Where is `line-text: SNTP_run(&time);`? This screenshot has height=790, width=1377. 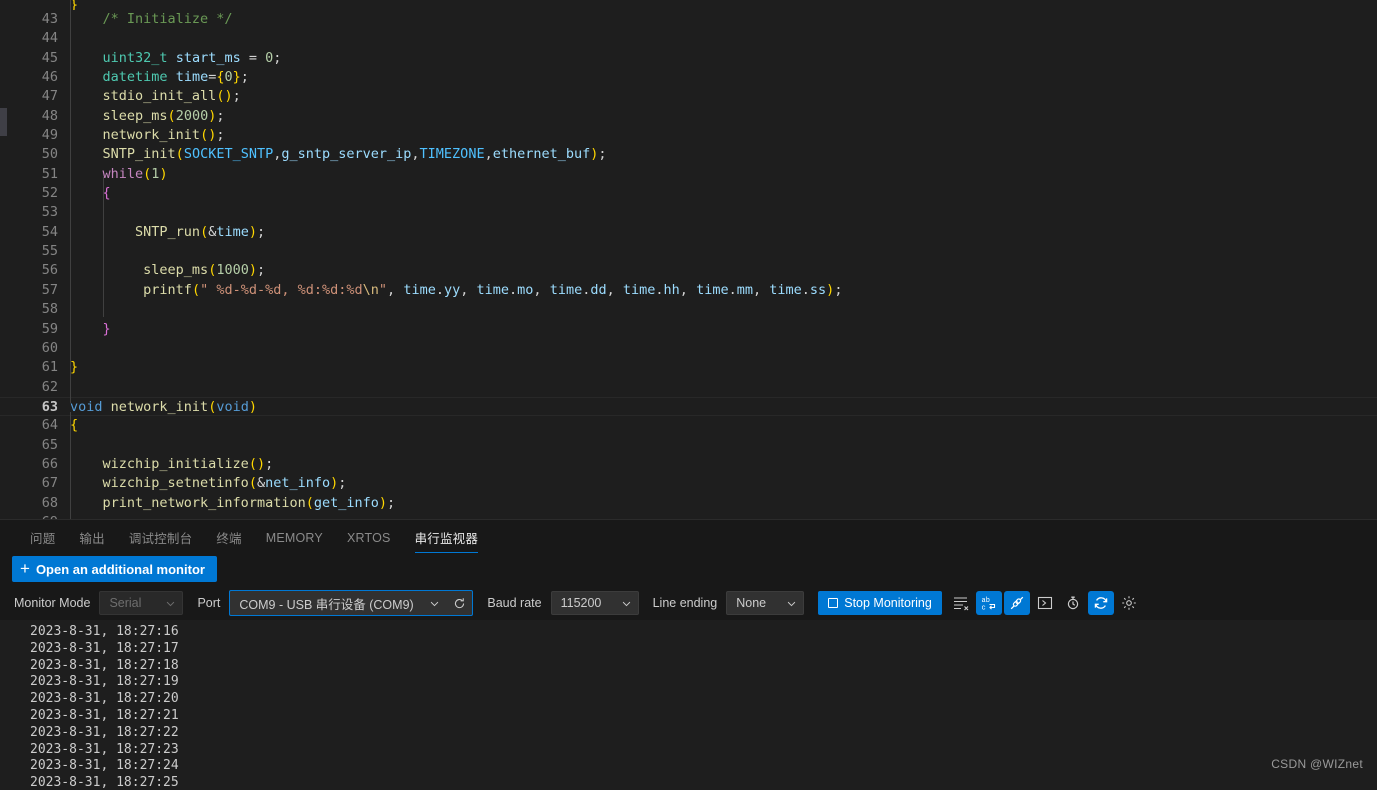 line-text: SNTP_run(&time); is located at coordinates (200, 231).